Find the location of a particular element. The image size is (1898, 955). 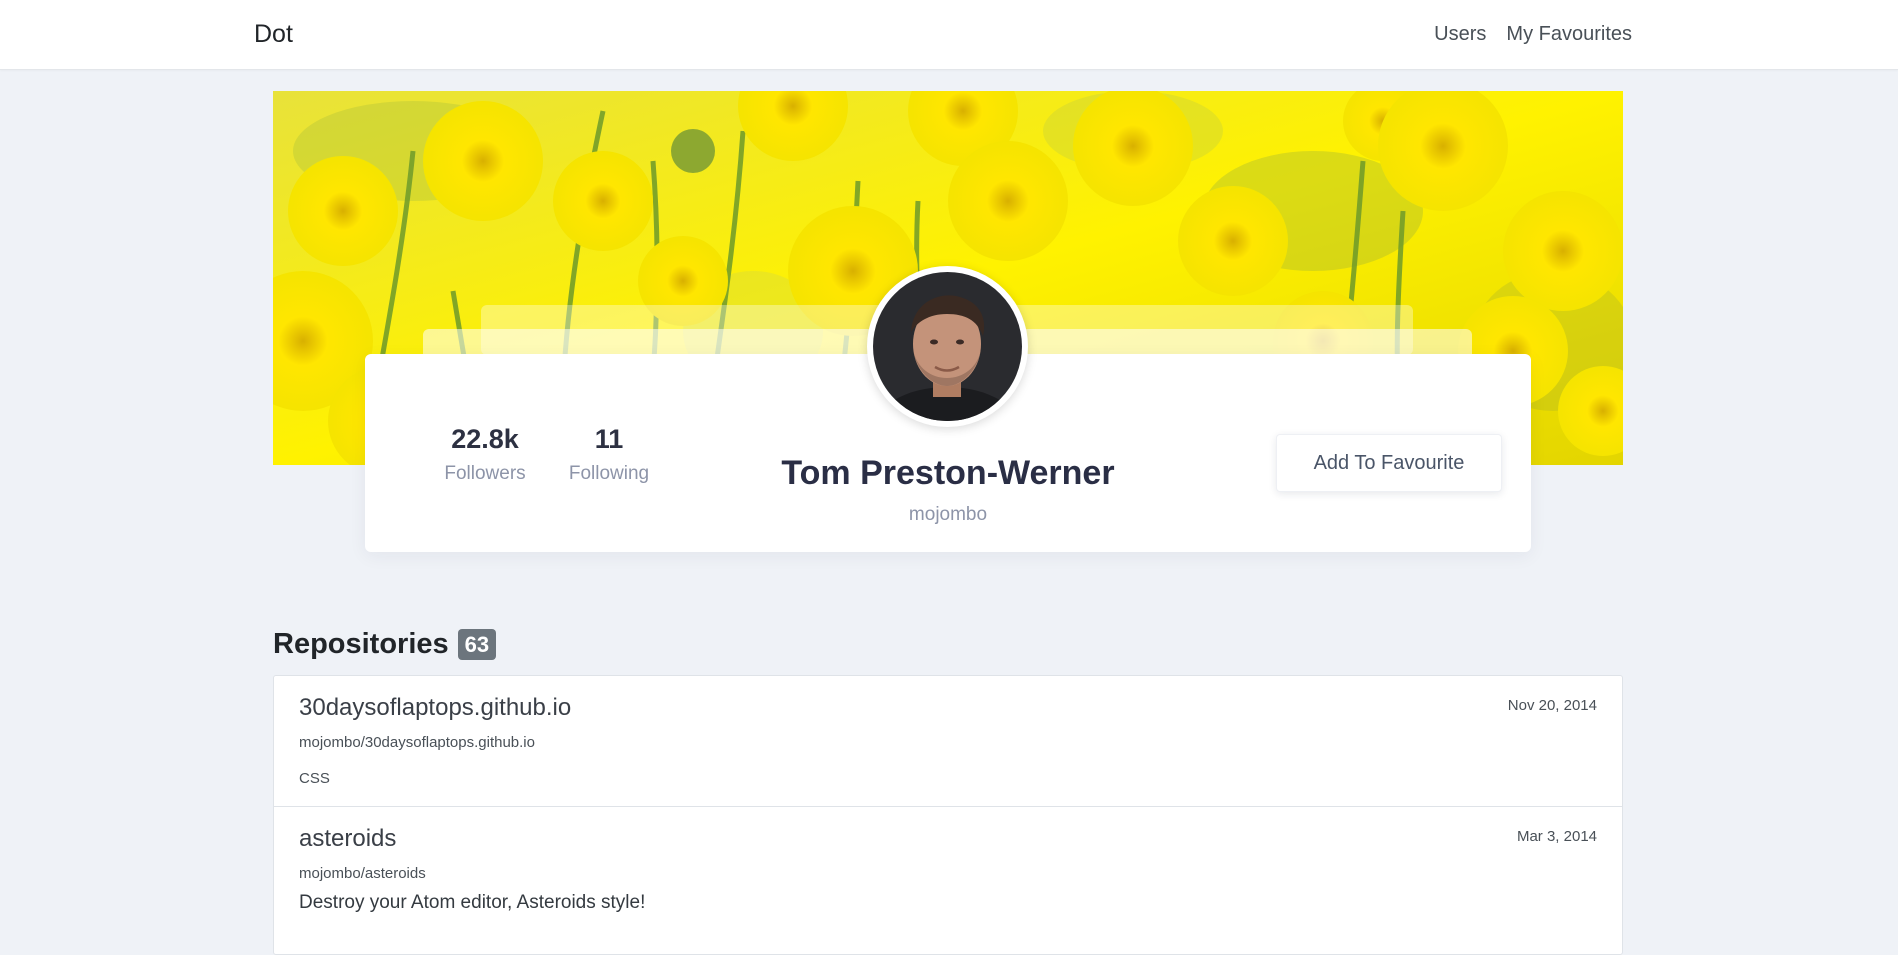

repo-date: Mar 3, 2014 is located at coordinates (1556, 836).